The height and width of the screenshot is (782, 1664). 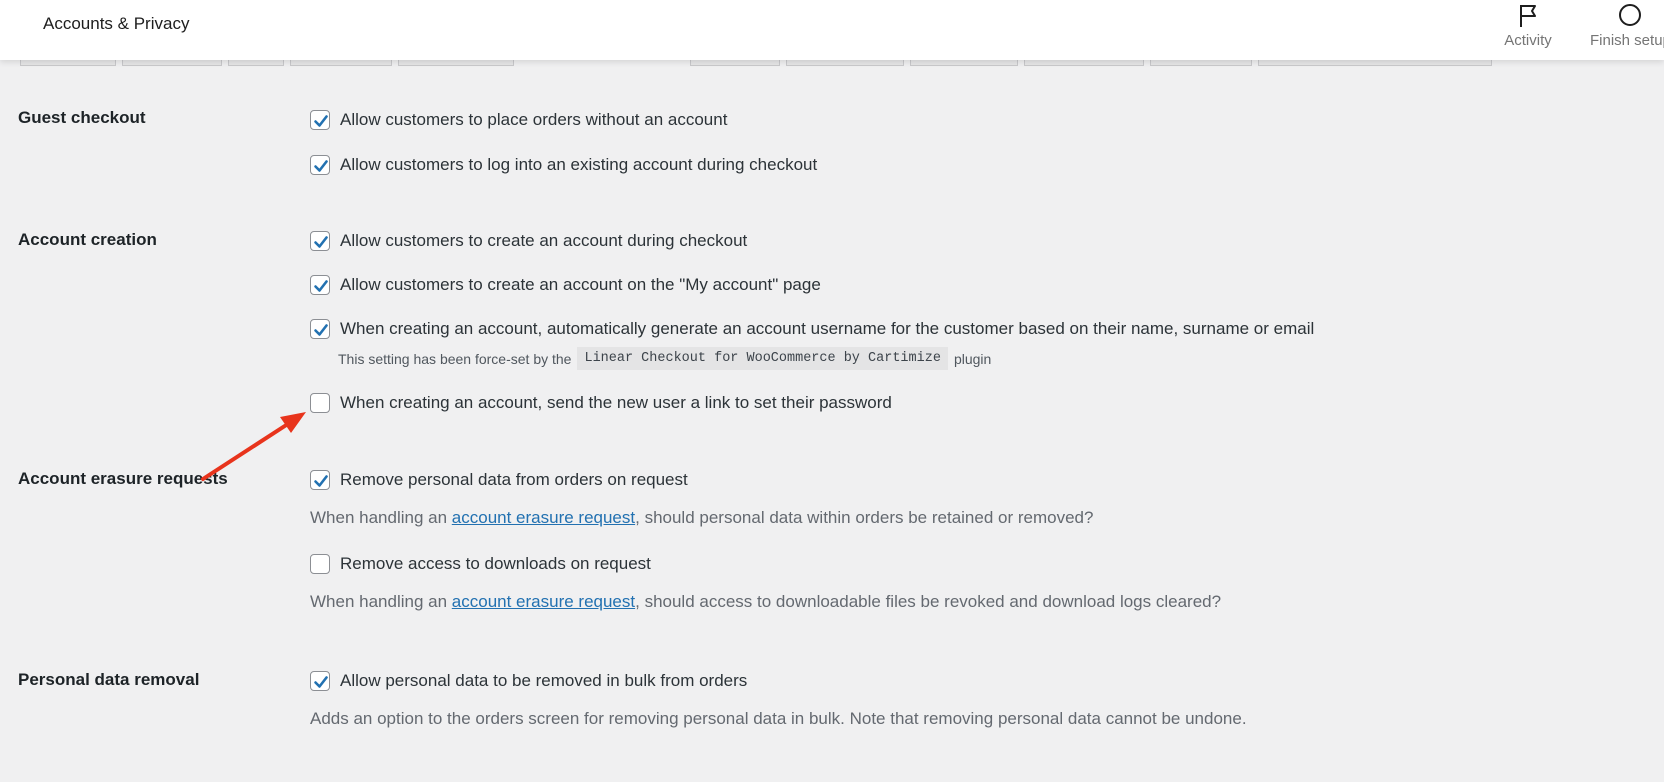 What do you see at coordinates (495, 563) in the screenshot?
I see `option-label: Remove access to downloads on request` at bounding box center [495, 563].